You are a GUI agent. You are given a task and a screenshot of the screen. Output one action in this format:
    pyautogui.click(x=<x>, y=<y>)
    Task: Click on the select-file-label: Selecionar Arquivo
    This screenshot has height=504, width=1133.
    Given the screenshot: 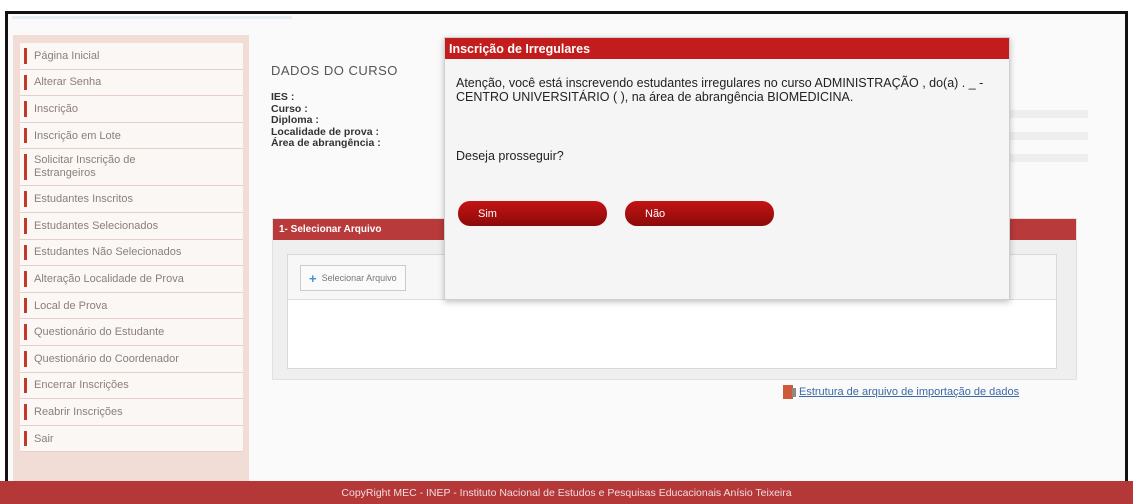 What is the action you would take?
    pyautogui.click(x=359, y=278)
    